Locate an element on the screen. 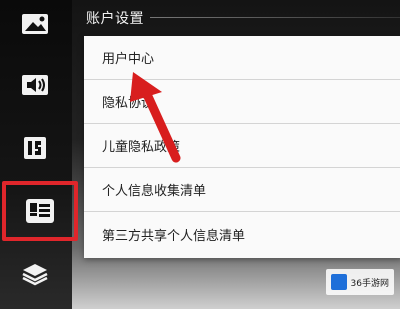 The height and width of the screenshot is (309, 400). menu-item-third-party-share-list: 第三方共享个人信息清单 is located at coordinates (242, 234).